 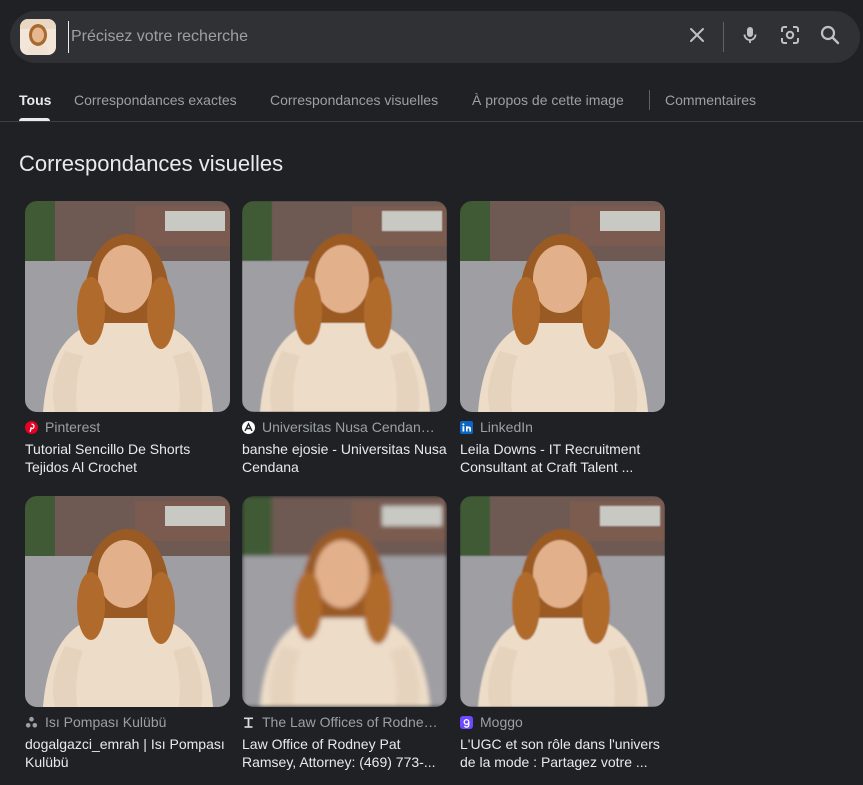 I want to click on result-source: Moggo, so click(x=562, y=722).